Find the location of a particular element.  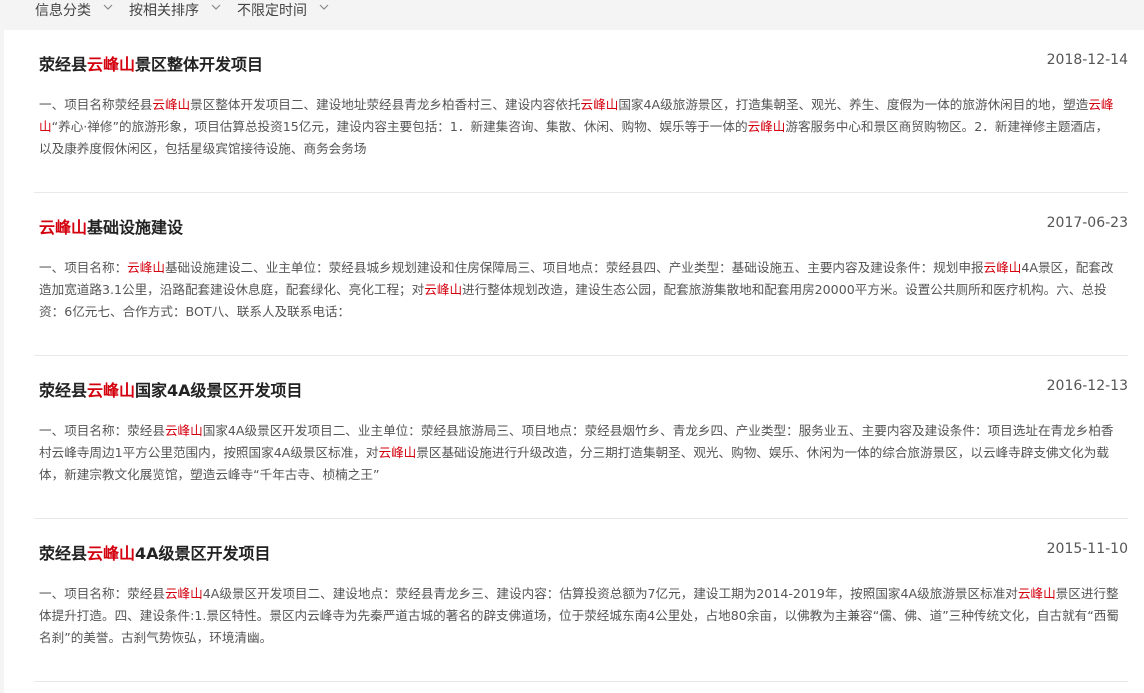

result-title: 云峰山基础设施建设 is located at coordinates (111, 226).